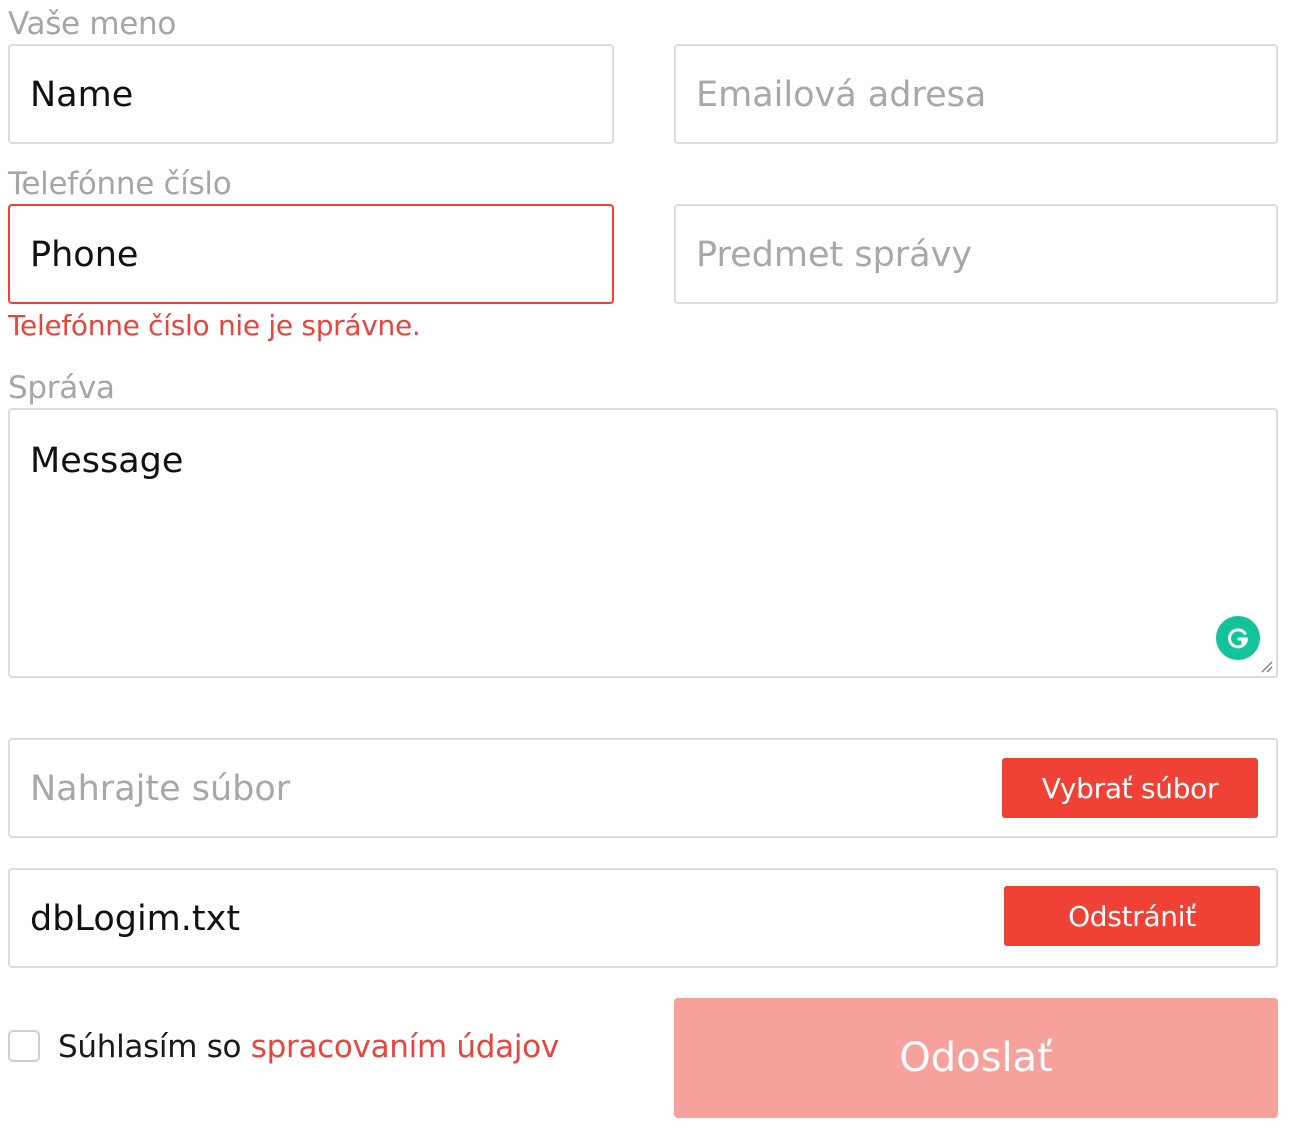 This screenshot has height=1136, width=1304. What do you see at coordinates (405, 1047) in the screenshot?
I see `data-processing-link: spracovaním údajov` at bounding box center [405, 1047].